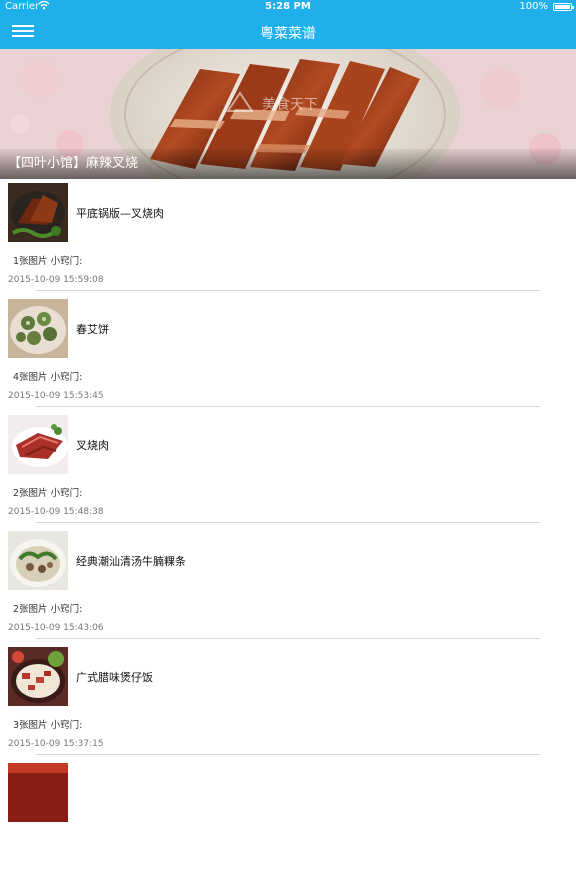  Describe the element at coordinates (48, 377) in the screenshot. I see `recipe-meta: 4张图片 小窍门:` at that location.